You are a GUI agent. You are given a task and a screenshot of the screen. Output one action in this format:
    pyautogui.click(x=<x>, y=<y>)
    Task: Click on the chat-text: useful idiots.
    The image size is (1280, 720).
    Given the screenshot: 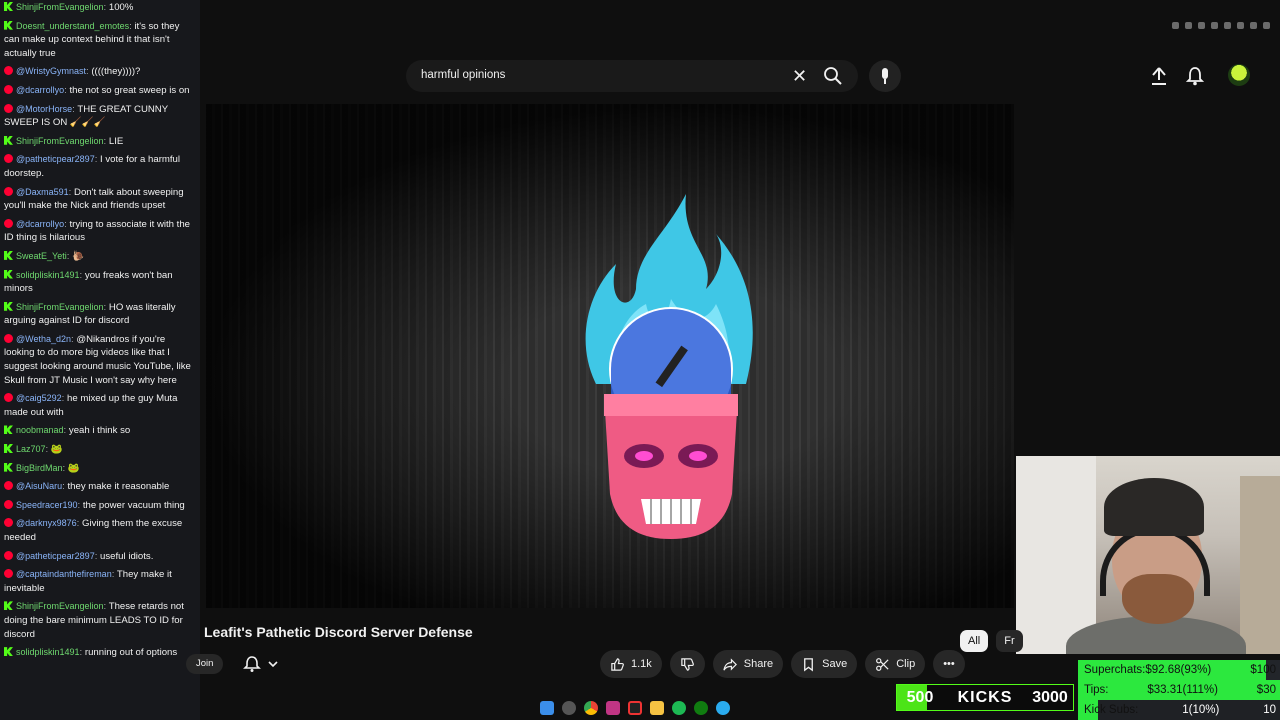 What is the action you would take?
    pyautogui.click(x=127, y=556)
    